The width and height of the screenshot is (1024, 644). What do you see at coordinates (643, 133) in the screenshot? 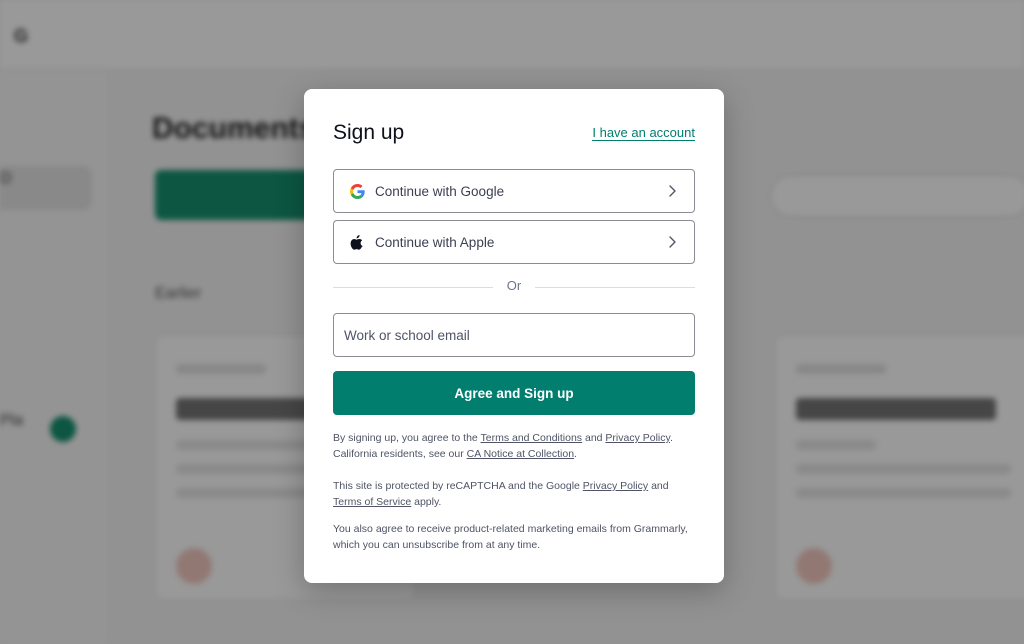
I see `have-account-link: I have an account` at bounding box center [643, 133].